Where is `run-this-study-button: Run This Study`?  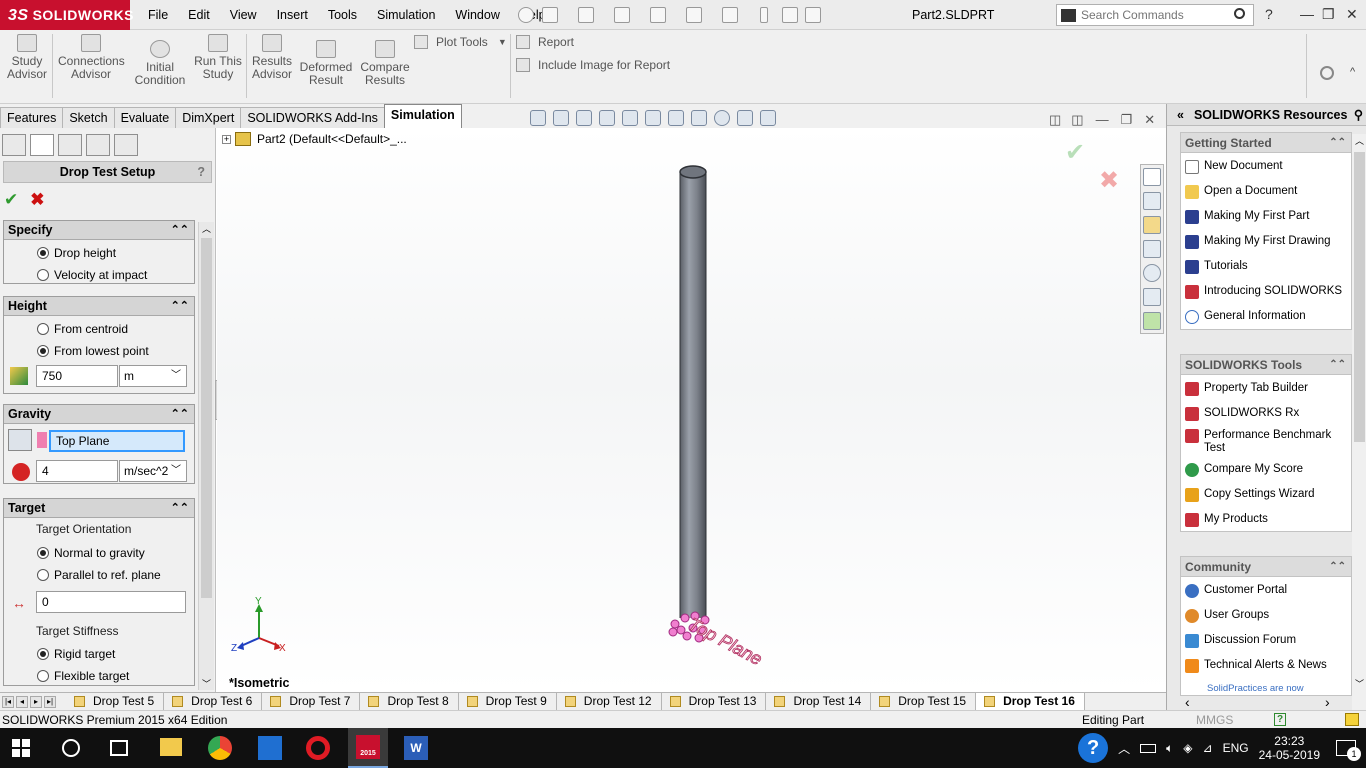 run-this-study-button: Run This Study is located at coordinates (218, 57).